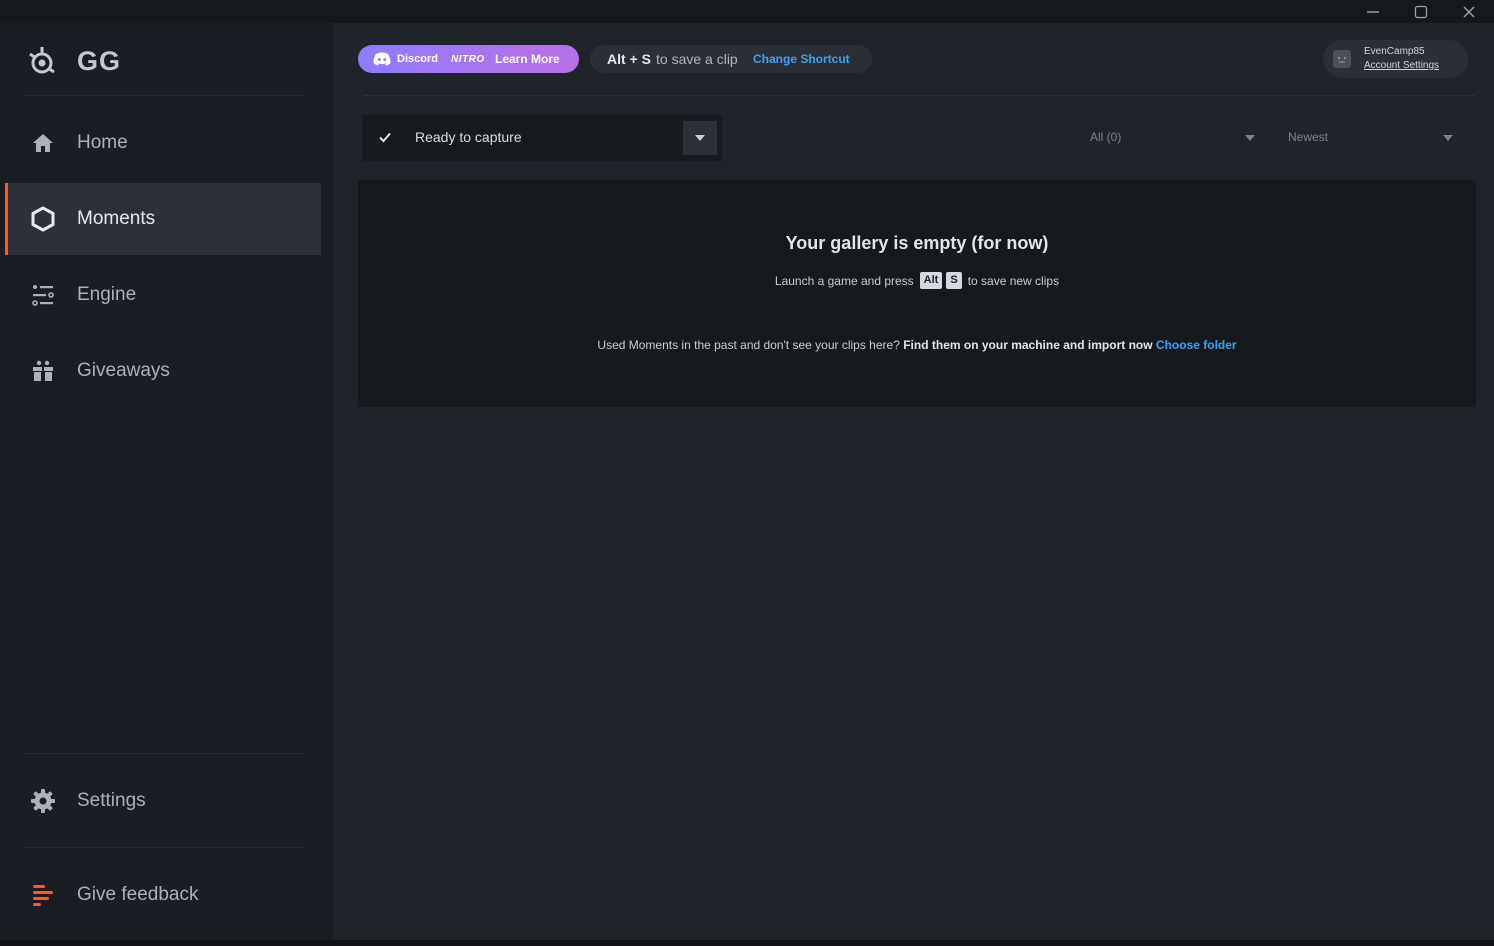 The image size is (1494, 946). Describe the element at coordinates (1308, 137) in the screenshot. I see `sort-value: Newest` at that location.